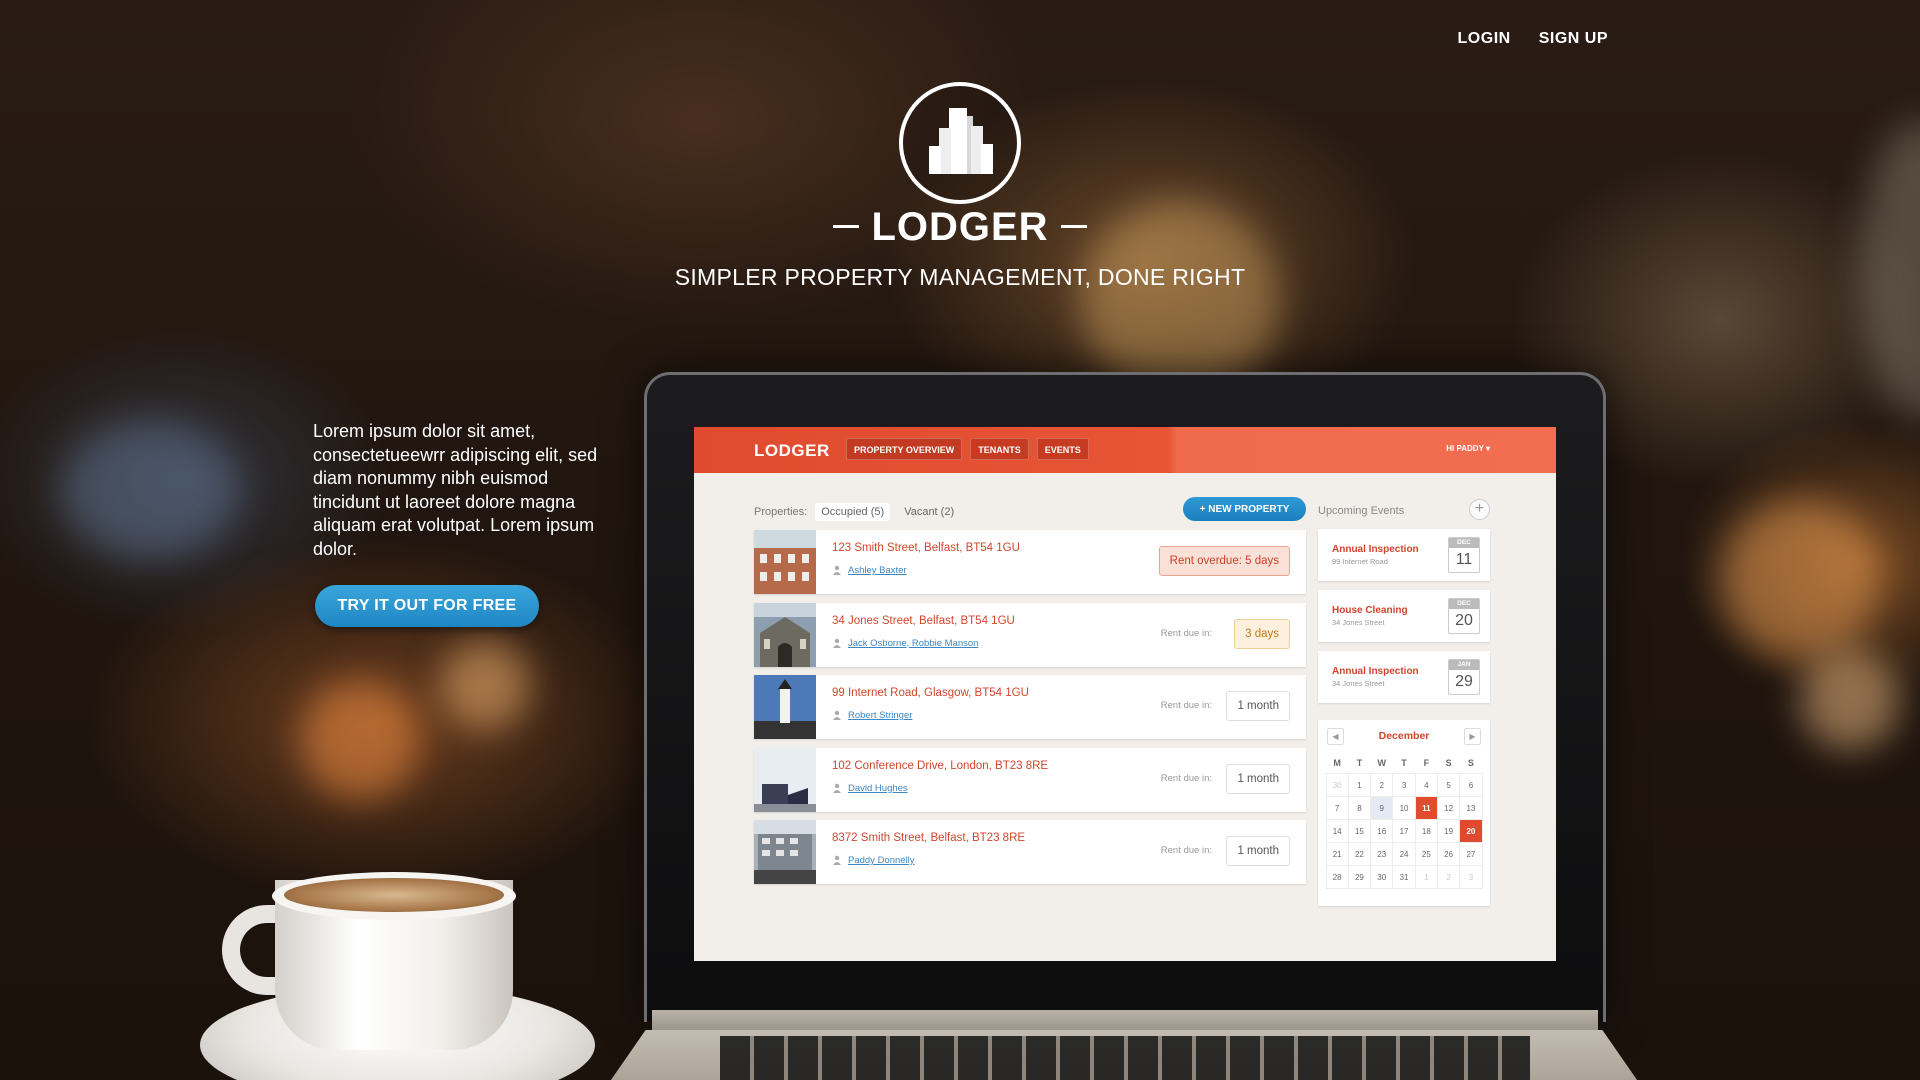 The height and width of the screenshot is (1080, 1920). Describe the element at coordinates (1337, 830) in the screenshot. I see `calendar-day: 14` at that location.